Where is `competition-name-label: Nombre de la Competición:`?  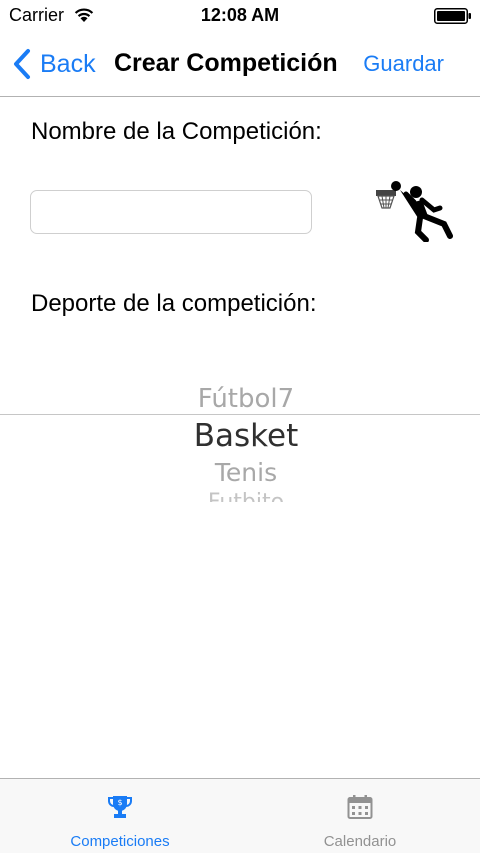 competition-name-label: Nombre de la Competición: is located at coordinates (176, 131).